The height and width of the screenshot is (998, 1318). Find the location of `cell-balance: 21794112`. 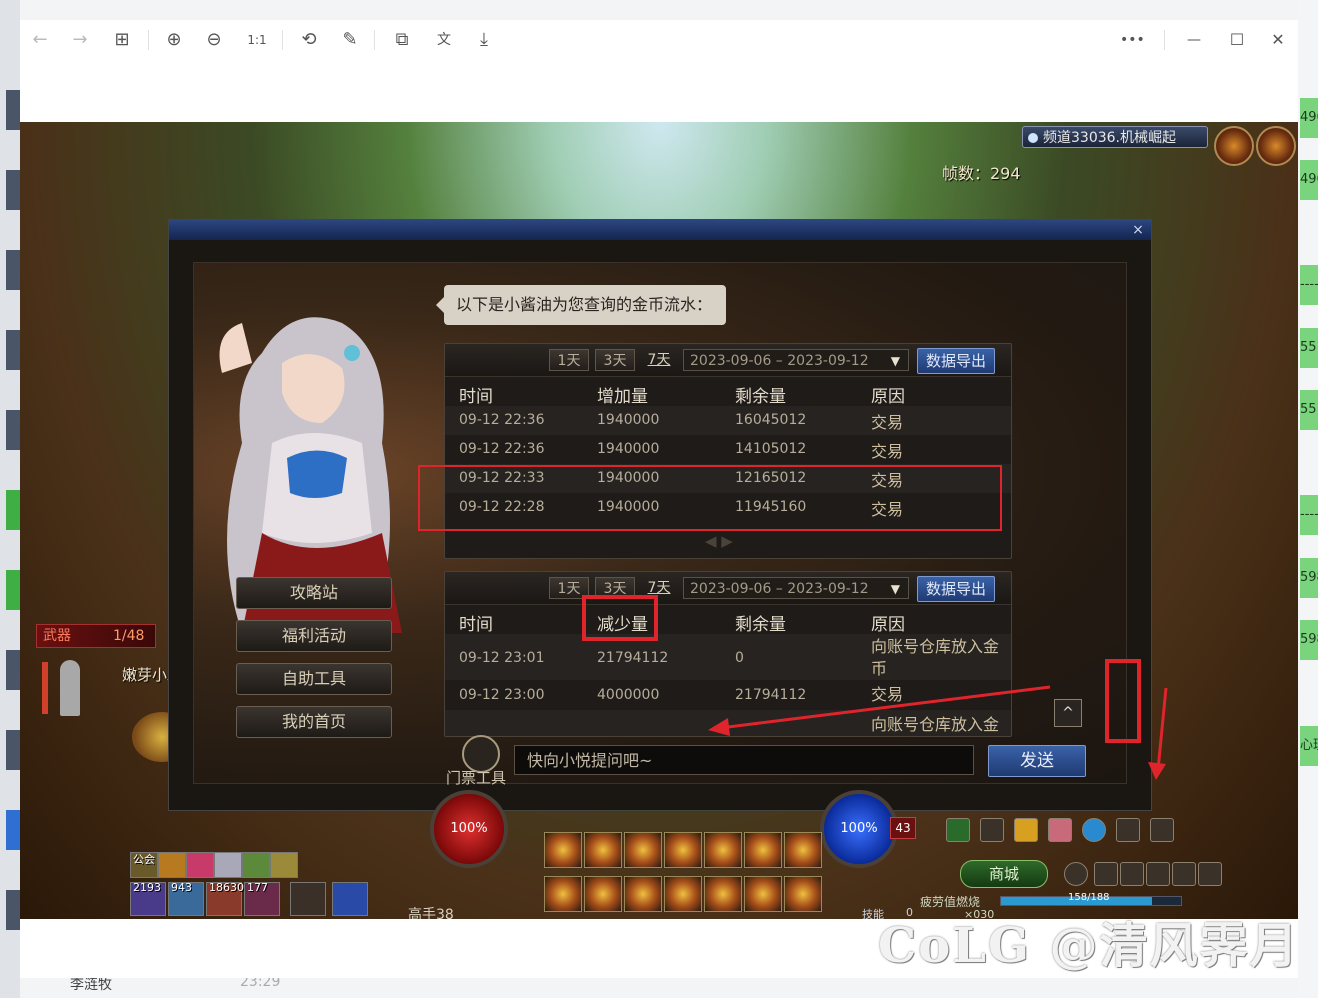

cell-balance: 21794112 is located at coordinates (771, 695).